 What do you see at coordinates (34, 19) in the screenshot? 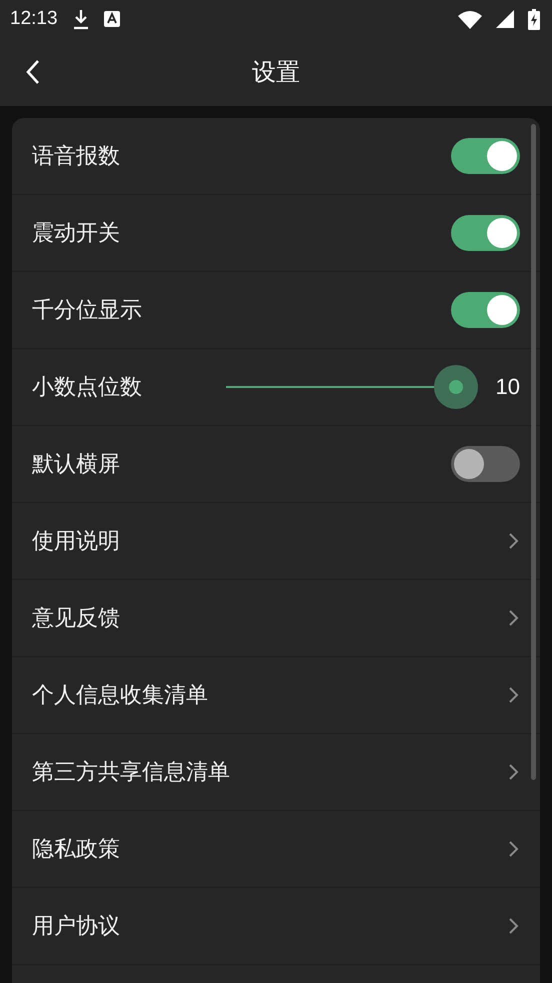
I see `status-time: 12:13` at bounding box center [34, 19].